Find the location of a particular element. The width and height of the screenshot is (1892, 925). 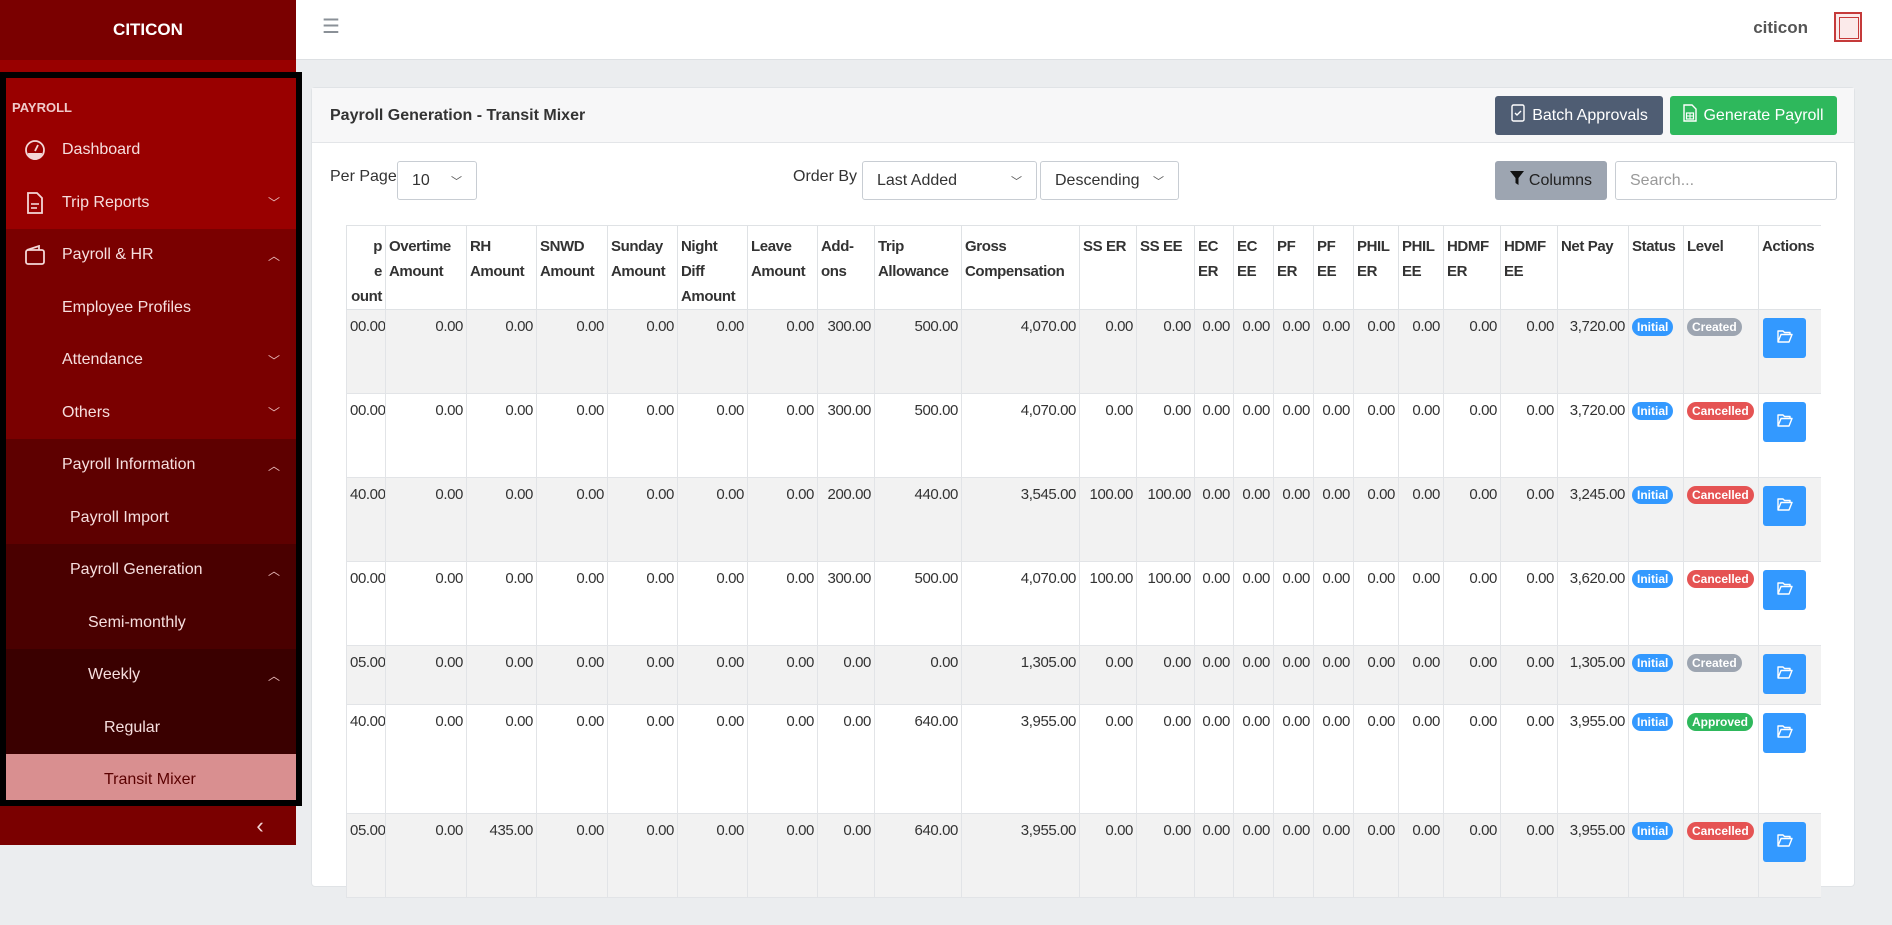

speedometer-icon is located at coordinates (34, 150).